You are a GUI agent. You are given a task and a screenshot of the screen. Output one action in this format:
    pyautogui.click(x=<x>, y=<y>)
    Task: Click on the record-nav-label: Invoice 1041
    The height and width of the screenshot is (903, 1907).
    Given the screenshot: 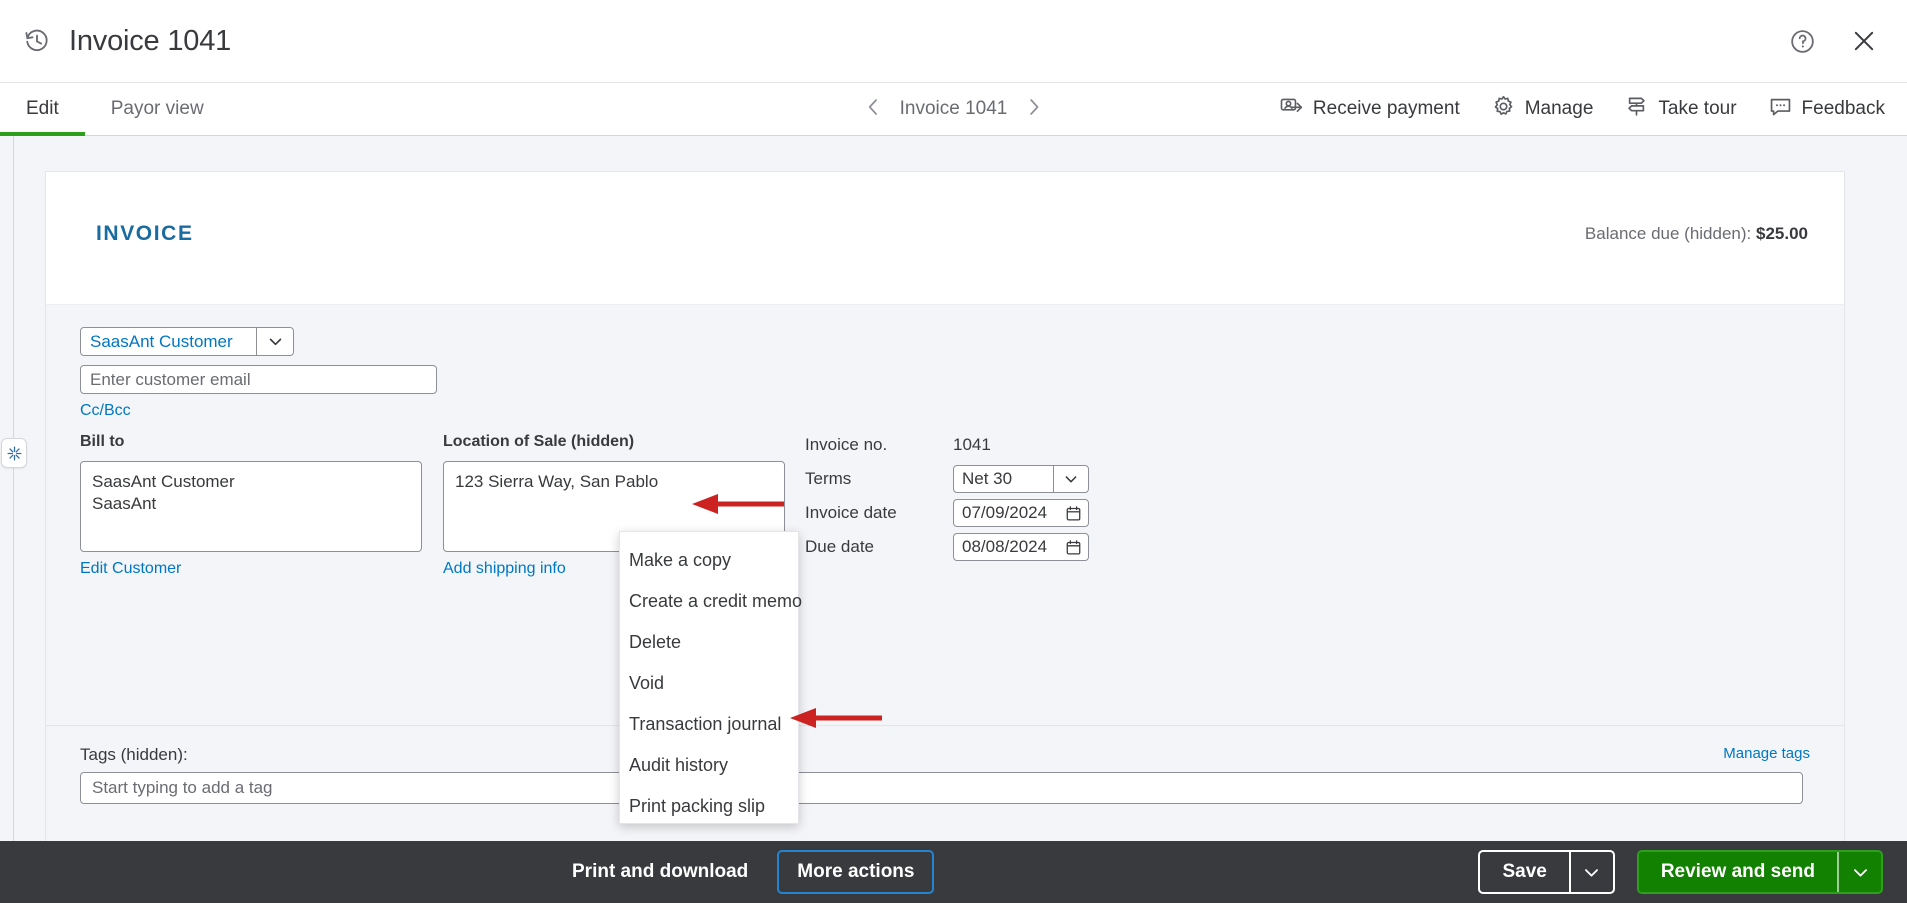 What is the action you would take?
    pyautogui.click(x=953, y=108)
    